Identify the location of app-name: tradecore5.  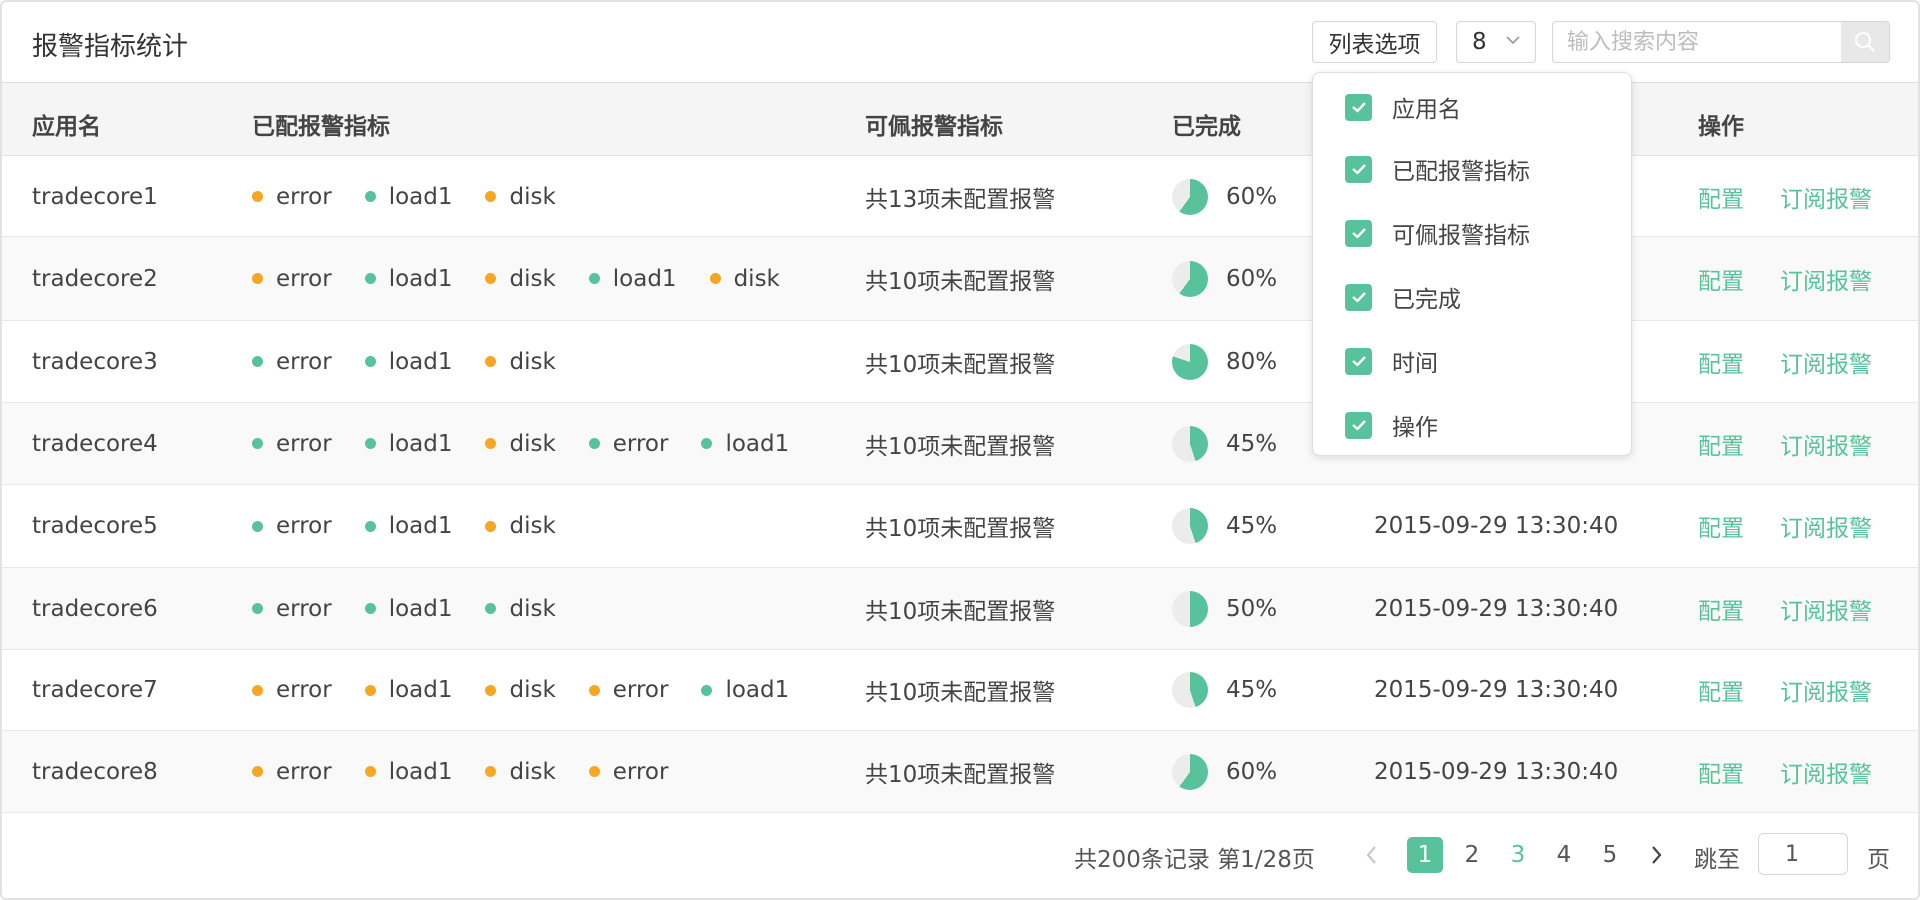
(95, 526).